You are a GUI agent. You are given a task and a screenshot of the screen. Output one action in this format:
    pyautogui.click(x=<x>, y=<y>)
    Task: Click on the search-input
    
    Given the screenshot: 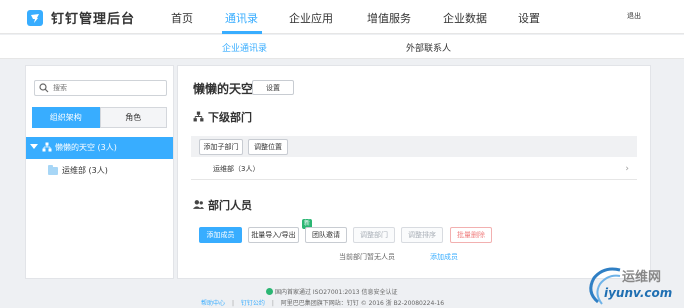 What is the action you would take?
    pyautogui.click(x=107, y=88)
    